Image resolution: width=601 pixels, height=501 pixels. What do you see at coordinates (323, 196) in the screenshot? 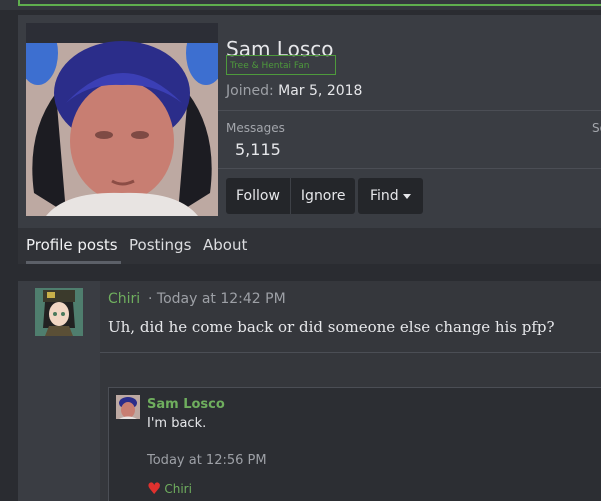
I see `ignore-button: Ignore` at bounding box center [323, 196].